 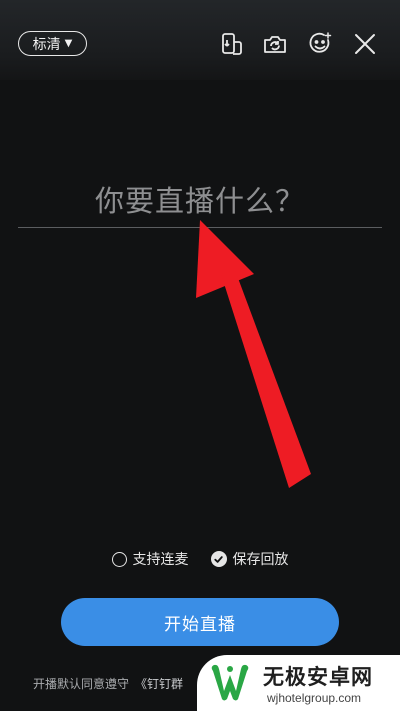 I want to click on agreement-text: 开播默认同意遵守 《钉钉群, so click(x=108, y=683).